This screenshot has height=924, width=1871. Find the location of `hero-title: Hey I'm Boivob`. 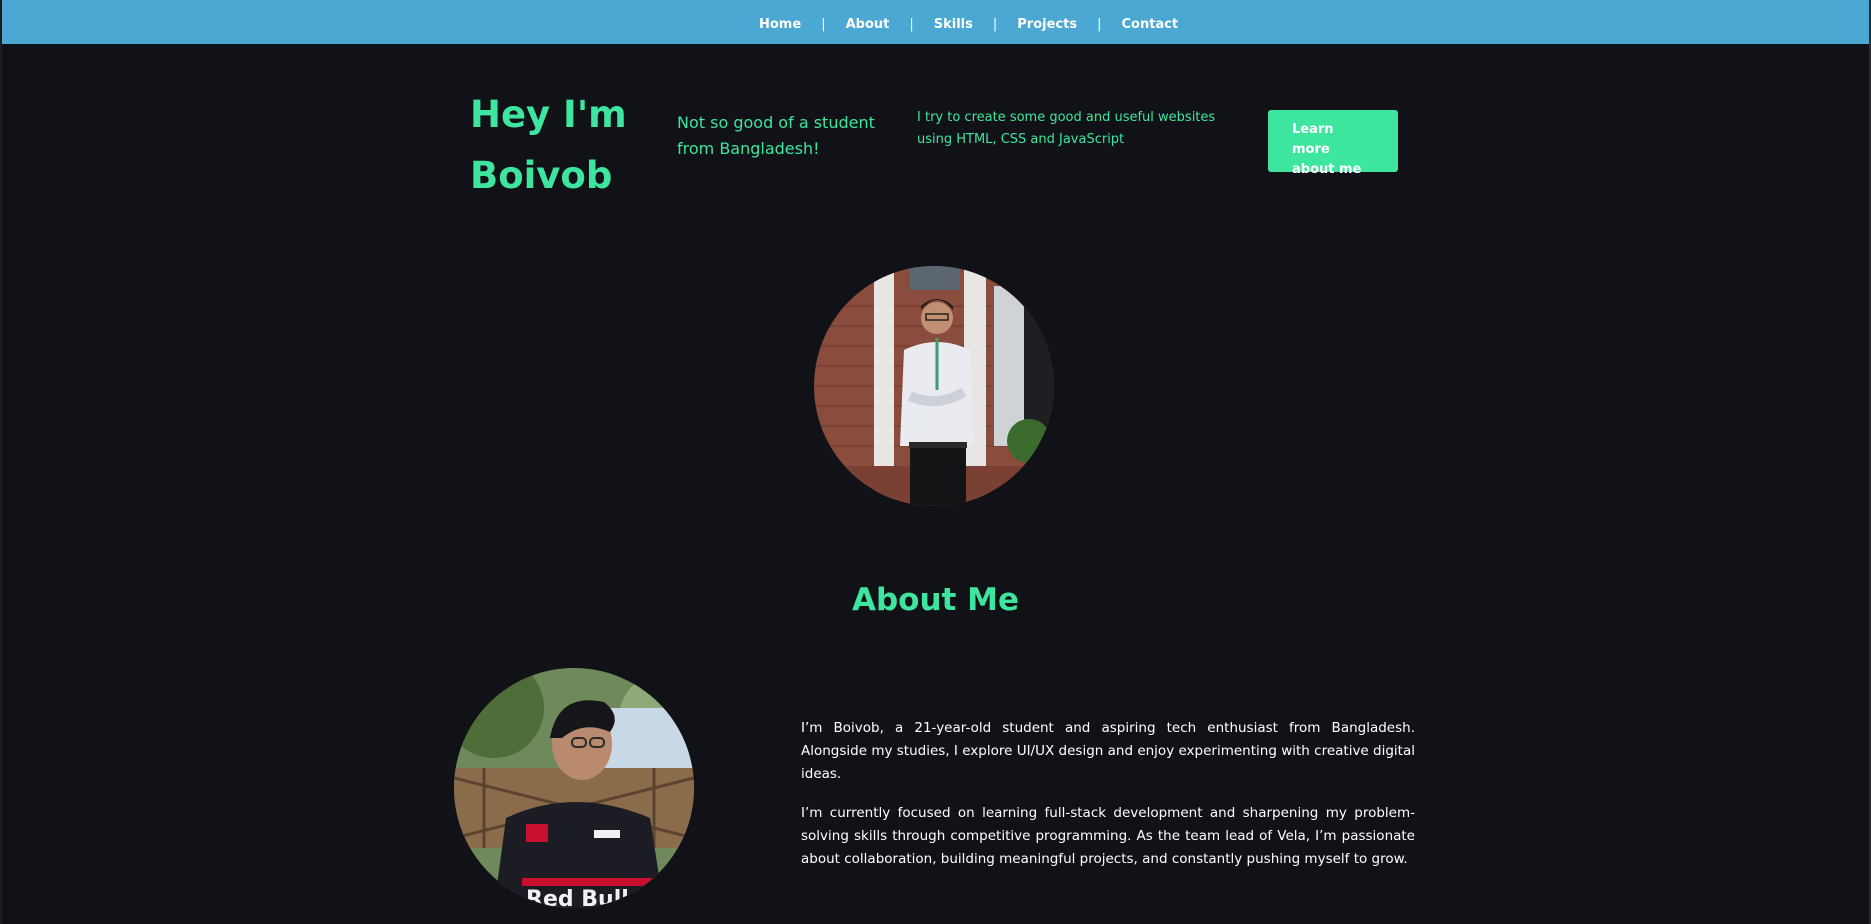

hero-title: Hey I'm Boivob is located at coordinates (560, 145).